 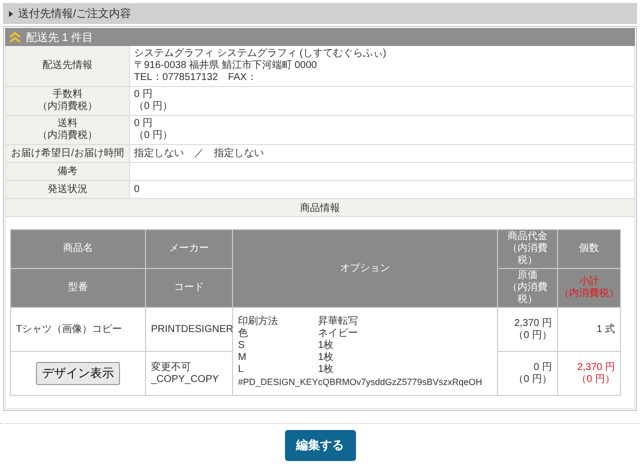 What do you see at coordinates (365, 269) in the screenshot?
I see `column-header: オプション` at bounding box center [365, 269].